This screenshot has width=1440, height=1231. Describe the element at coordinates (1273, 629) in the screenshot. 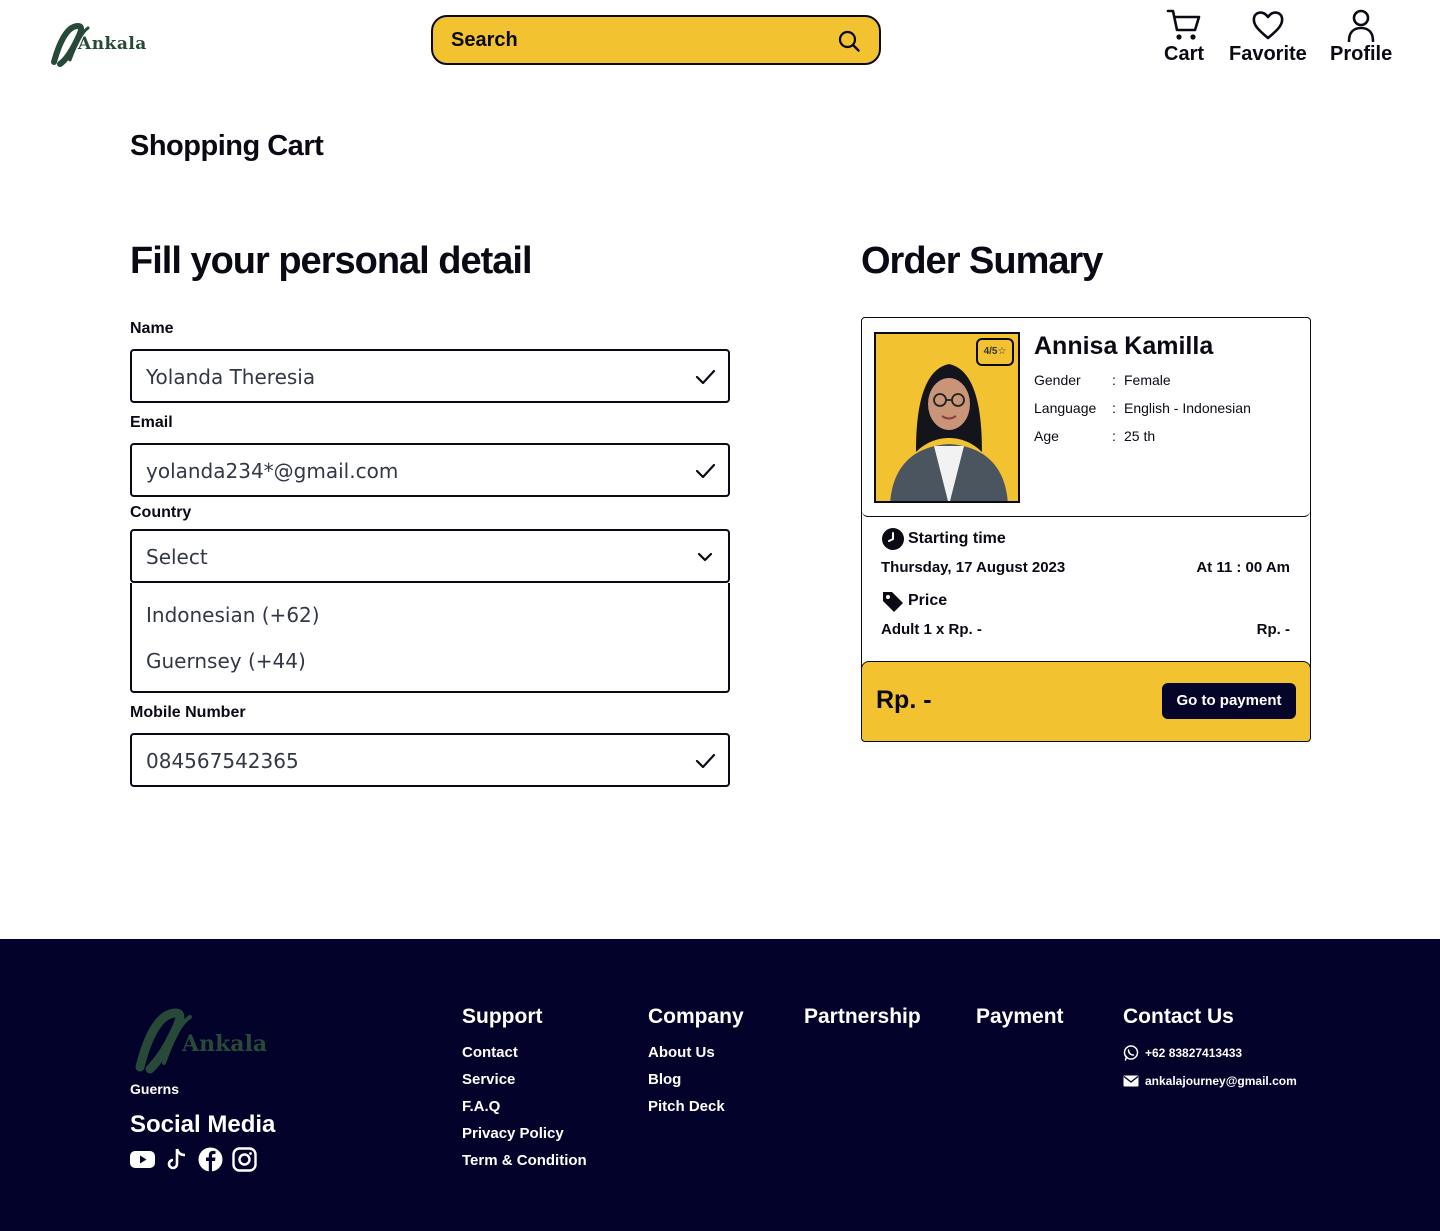

I see `adult-price: Rp. -` at that location.